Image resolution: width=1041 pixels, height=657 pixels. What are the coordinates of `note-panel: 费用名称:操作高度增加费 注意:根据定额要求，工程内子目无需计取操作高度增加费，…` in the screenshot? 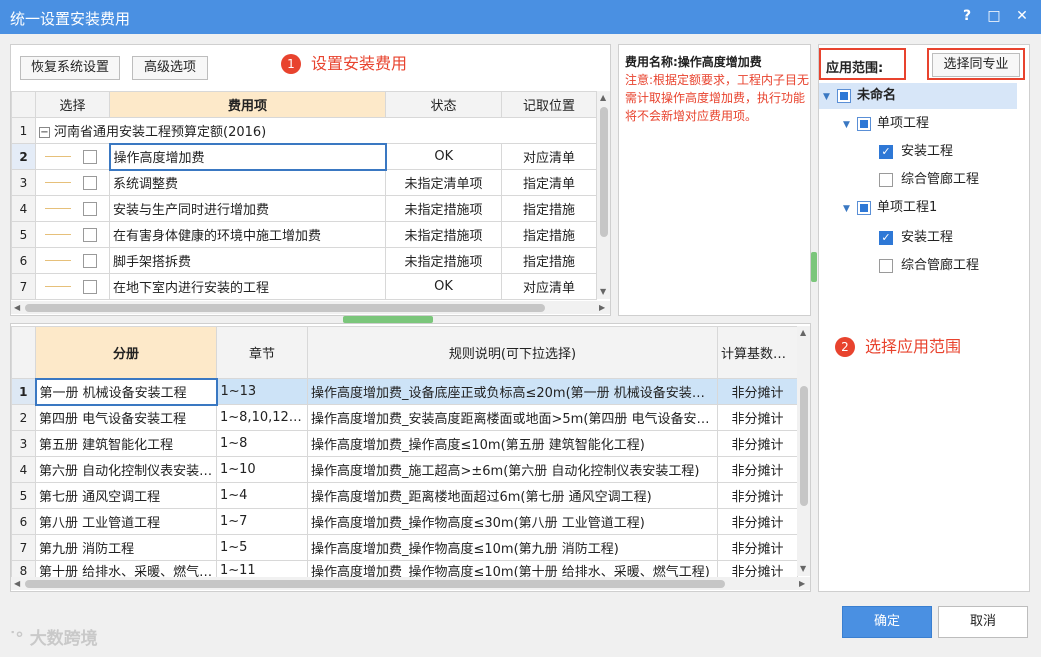 It's located at (714, 180).